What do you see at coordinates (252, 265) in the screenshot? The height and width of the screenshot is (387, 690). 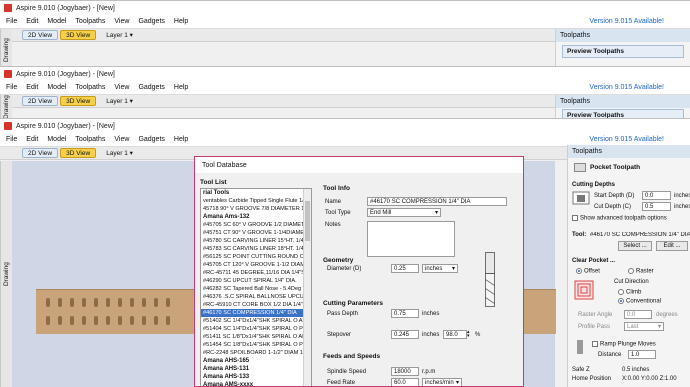 I see `tool-list-item: #45705 CT 120° V GROOVE 1-1/2 DIAMET` at bounding box center [252, 265].